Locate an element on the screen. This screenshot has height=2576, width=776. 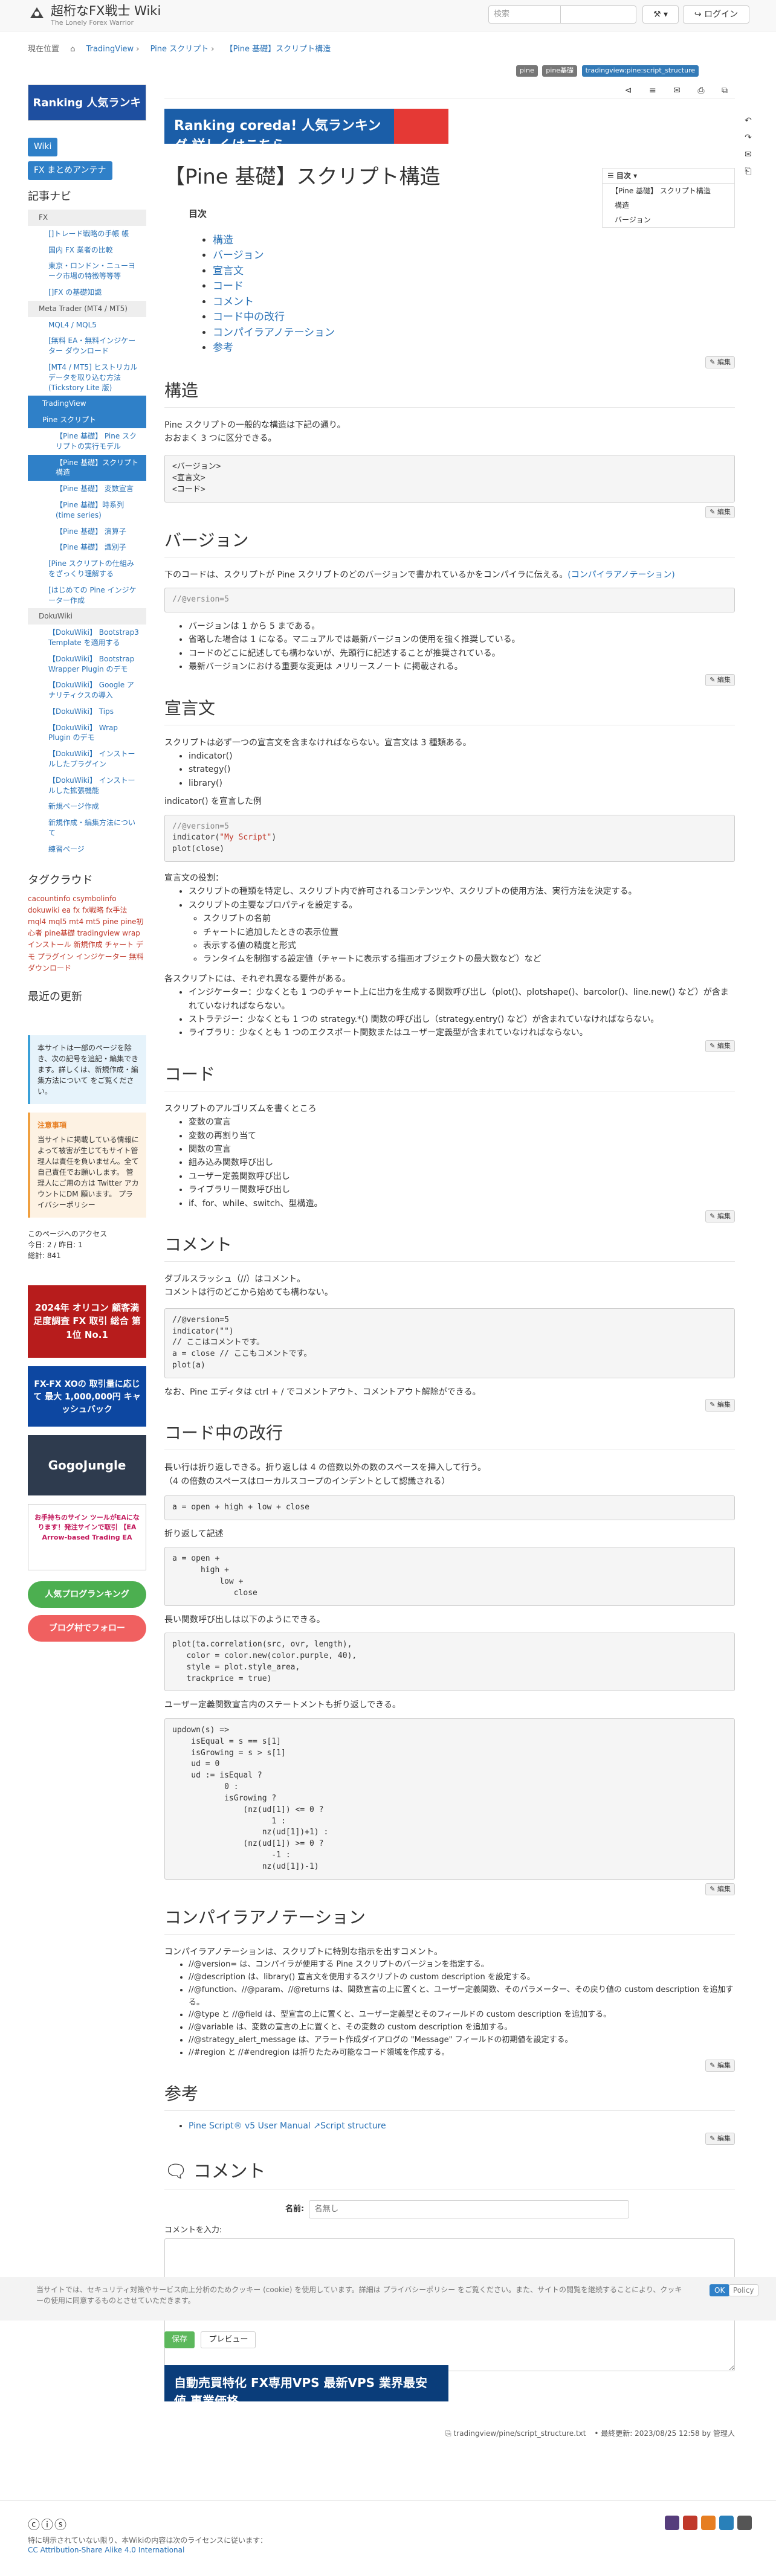
sidebar-nav-item: 【Pine 基礎】 識別子 is located at coordinates (87, 547).